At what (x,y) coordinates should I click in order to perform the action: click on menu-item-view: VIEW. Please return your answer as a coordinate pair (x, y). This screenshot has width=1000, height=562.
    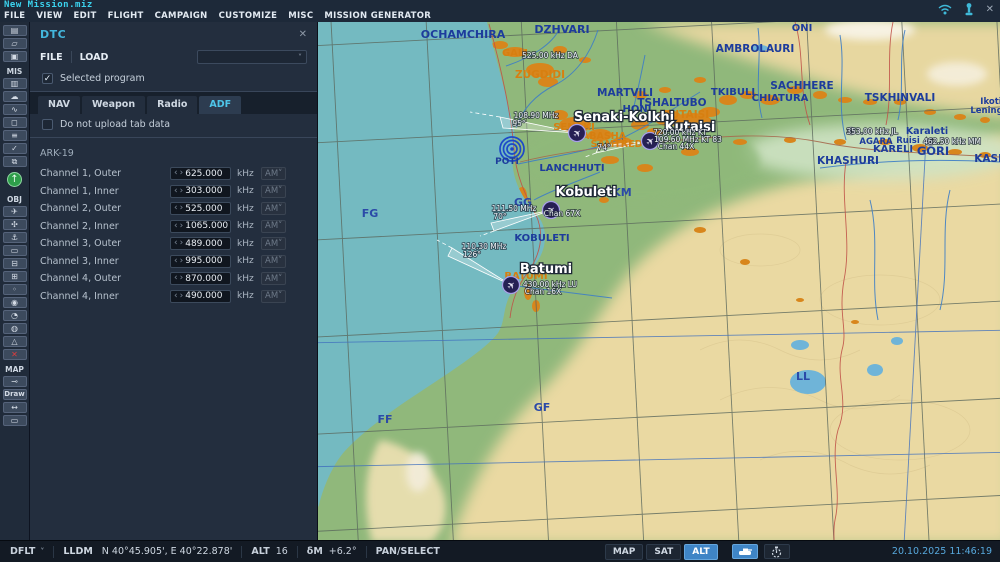
    Looking at the image, I should click on (49, 16).